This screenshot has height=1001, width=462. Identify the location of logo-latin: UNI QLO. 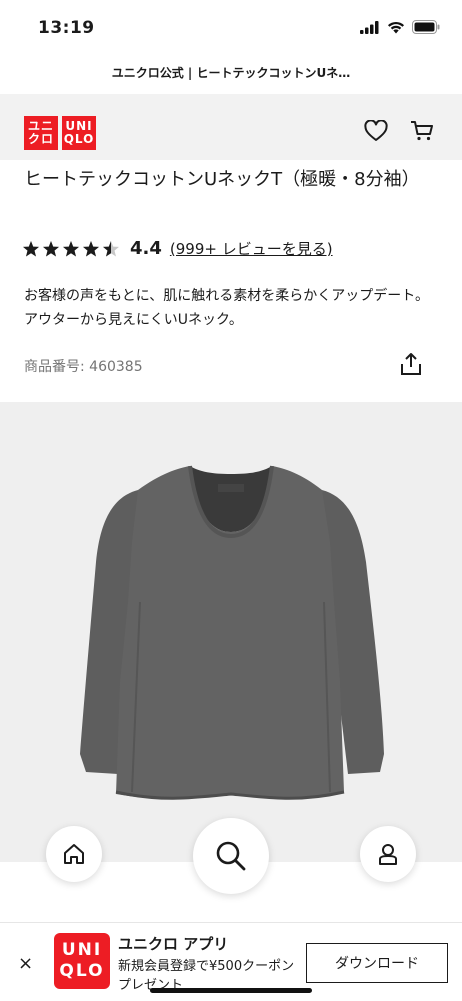
(79, 133).